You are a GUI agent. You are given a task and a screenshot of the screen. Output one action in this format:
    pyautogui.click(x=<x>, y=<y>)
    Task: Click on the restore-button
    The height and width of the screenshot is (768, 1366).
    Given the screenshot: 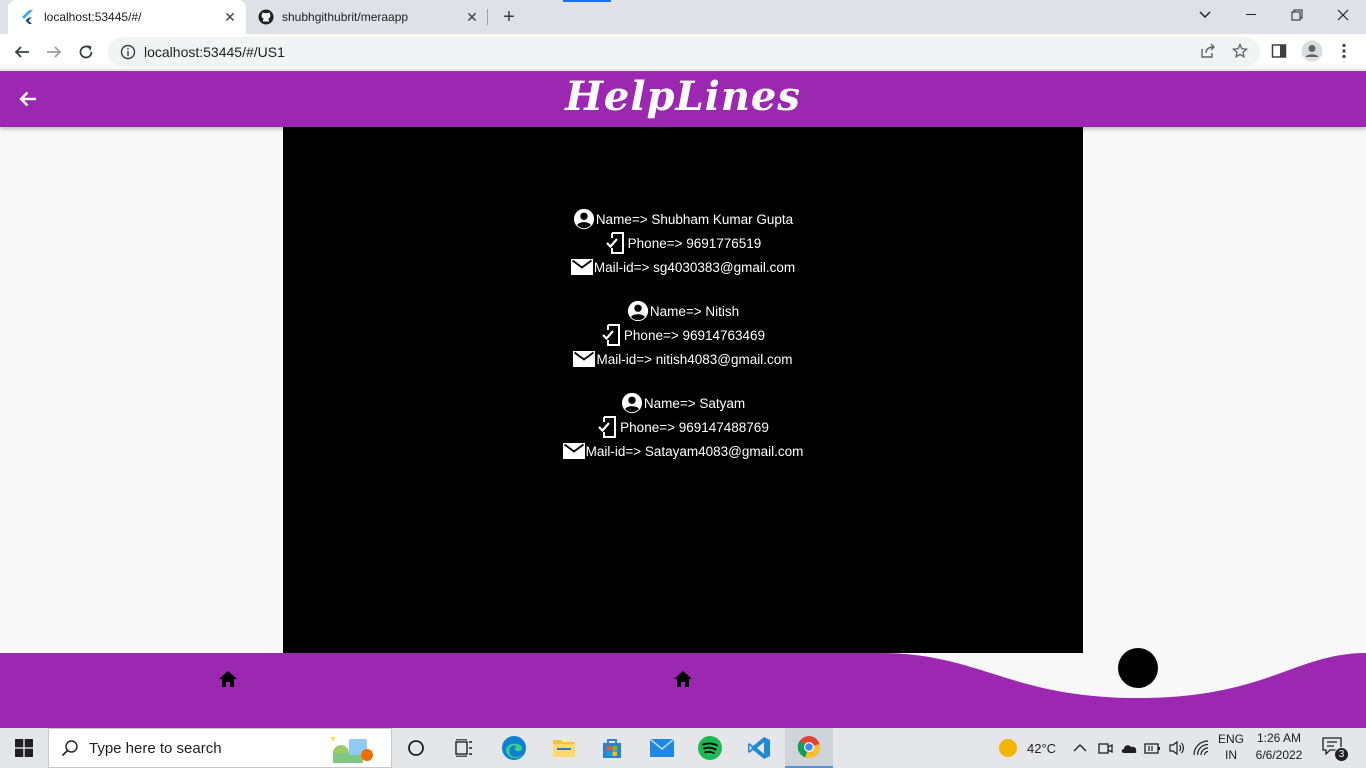 What is the action you would take?
    pyautogui.click(x=1297, y=15)
    